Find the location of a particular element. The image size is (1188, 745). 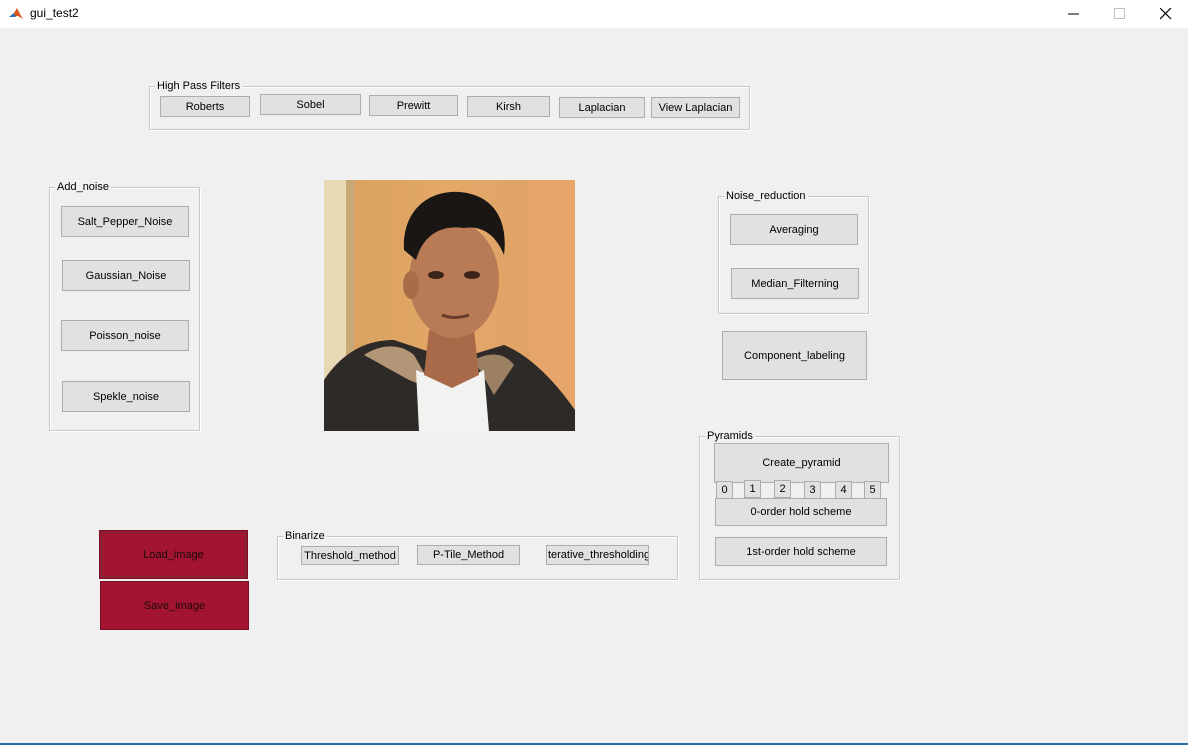

p-tile-method-button: P-Tile_Method is located at coordinates (468, 555).